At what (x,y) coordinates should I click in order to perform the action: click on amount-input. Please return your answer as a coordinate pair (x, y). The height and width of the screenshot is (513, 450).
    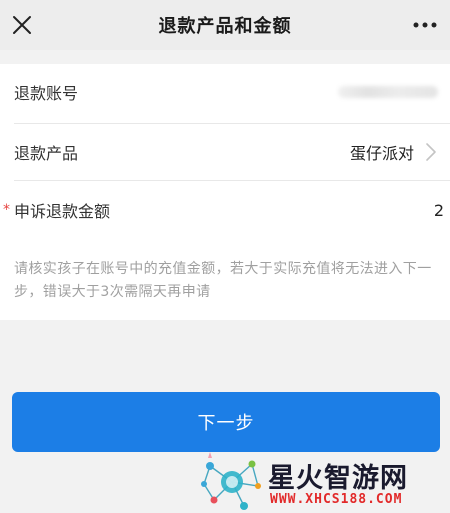
    Looking at the image, I should click on (404, 210).